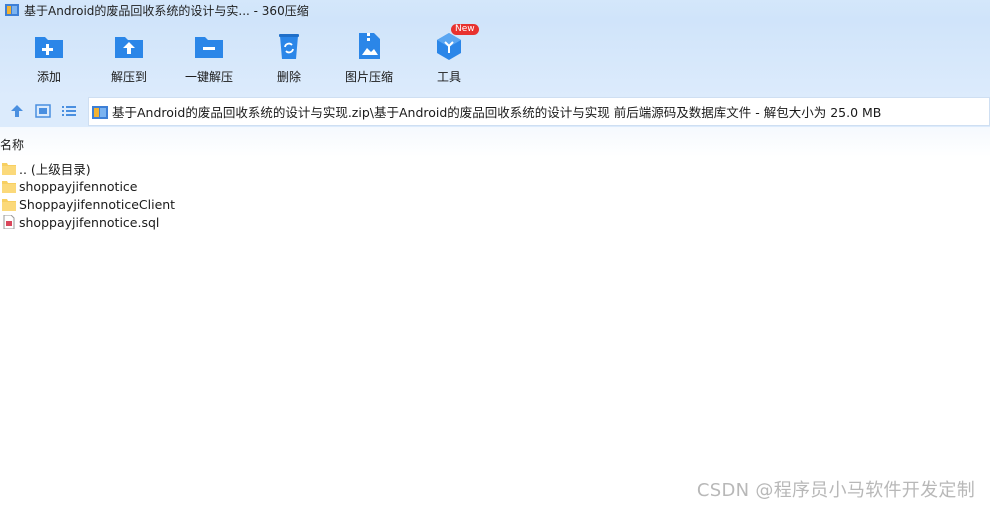  What do you see at coordinates (369, 46) in the screenshot?
I see `image-compress-icon` at bounding box center [369, 46].